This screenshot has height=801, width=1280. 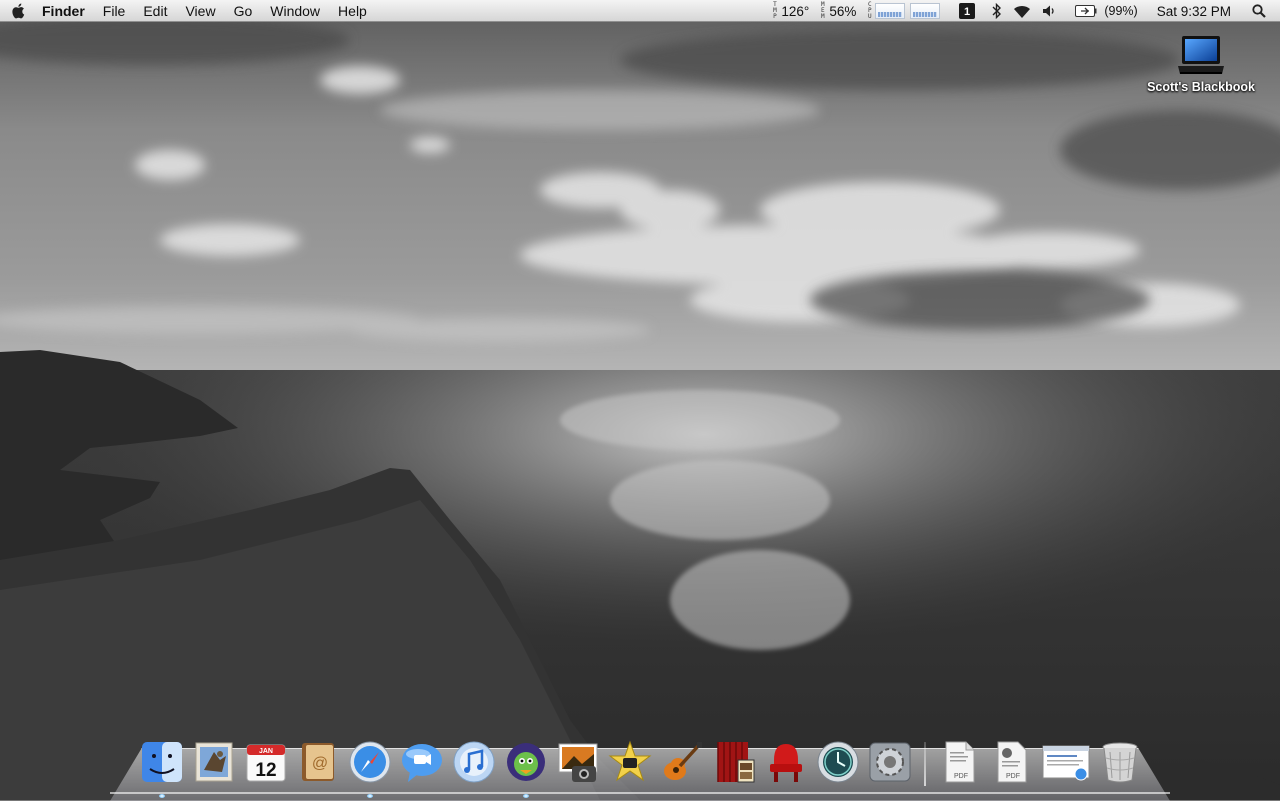 I want to click on svg-text: 1, so click(x=967, y=12).